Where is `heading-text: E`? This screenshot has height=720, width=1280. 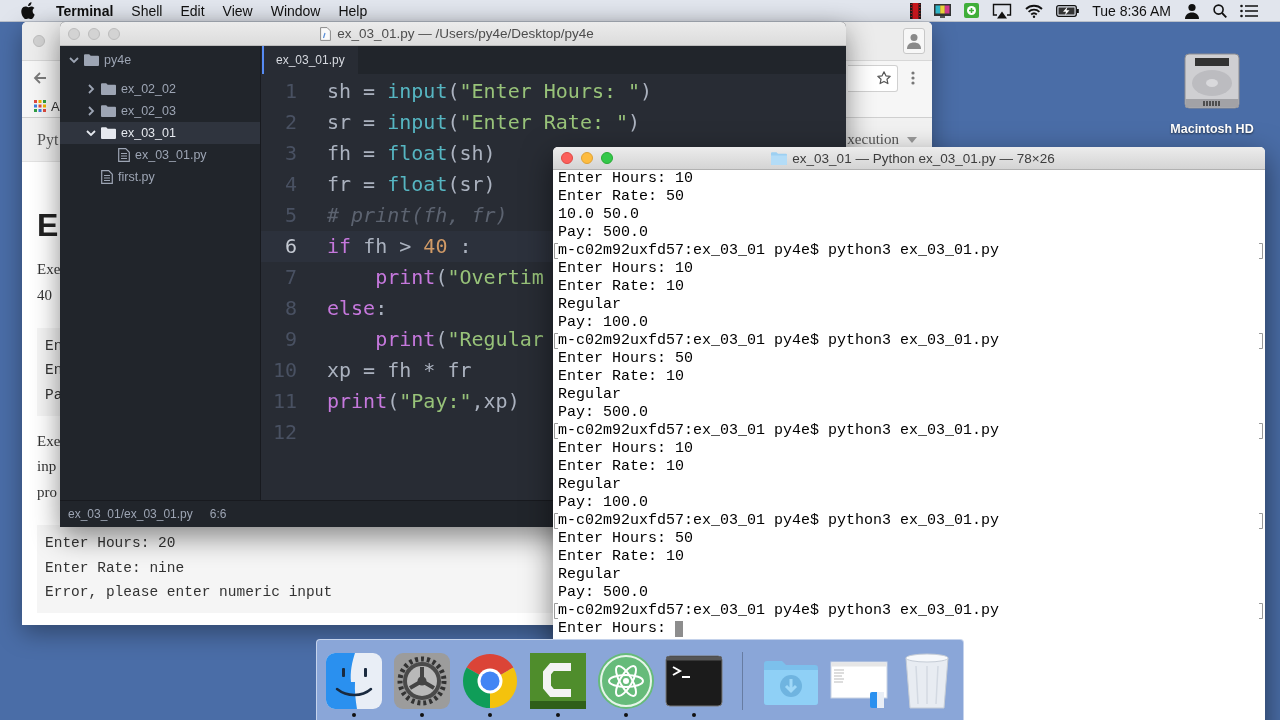
heading-text: E is located at coordinates (48, 225).